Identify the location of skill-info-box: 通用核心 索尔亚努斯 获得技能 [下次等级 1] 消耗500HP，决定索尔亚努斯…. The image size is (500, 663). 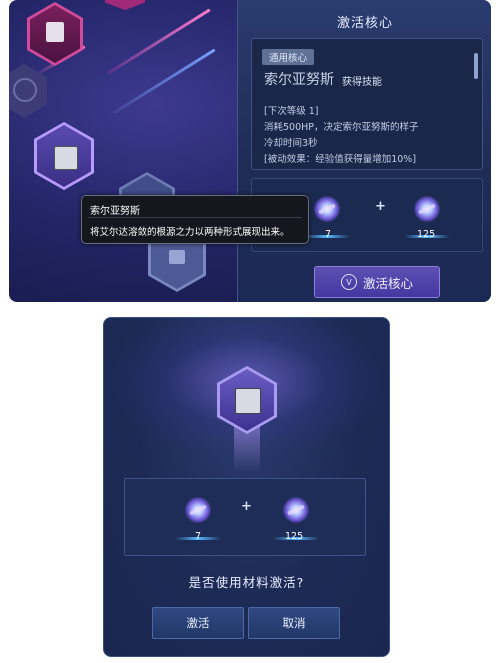
(367, 104).